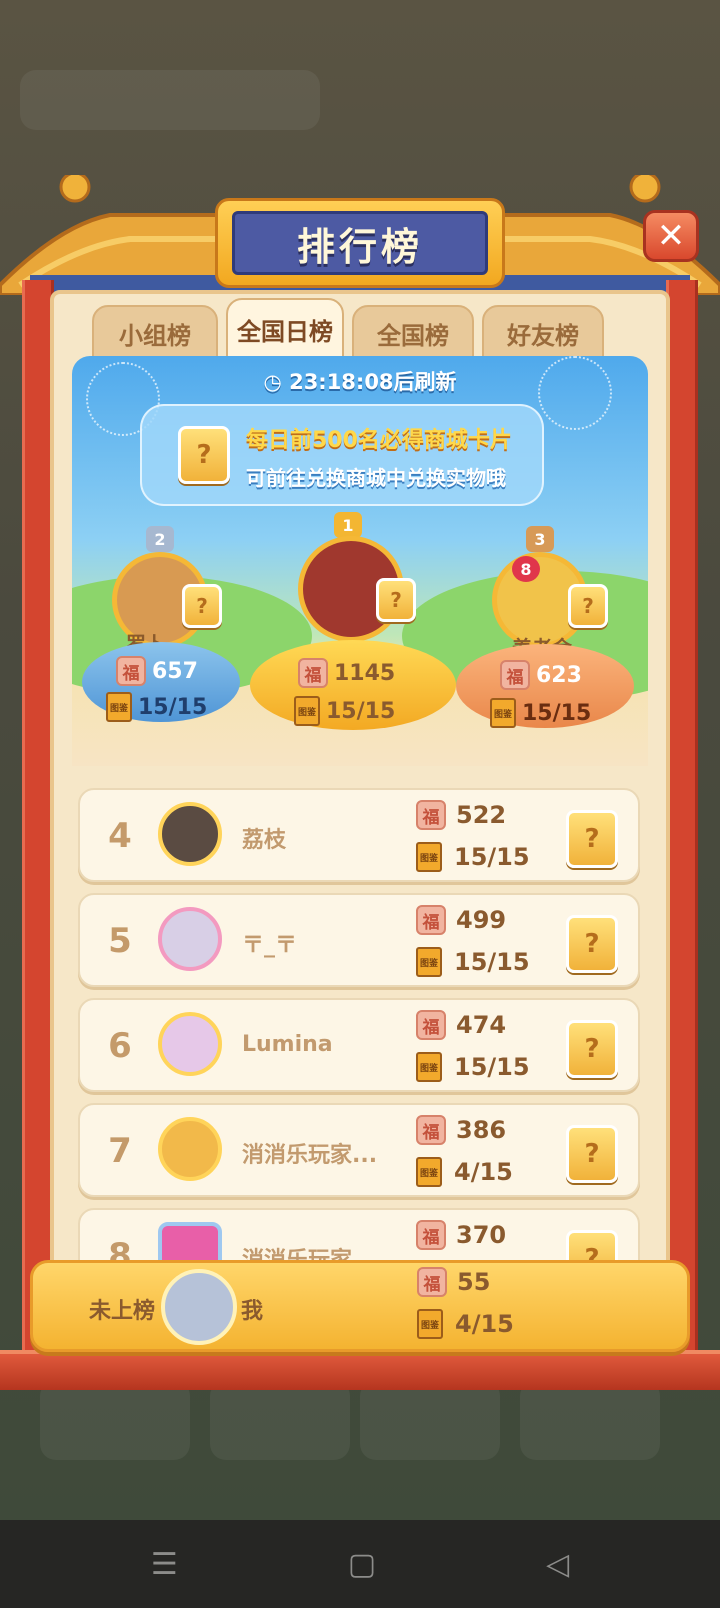  What do you see at coordinates (543, 333) in the screenshot?
I see `tab-friends: 好友榜` at bounding box center [543, 333].